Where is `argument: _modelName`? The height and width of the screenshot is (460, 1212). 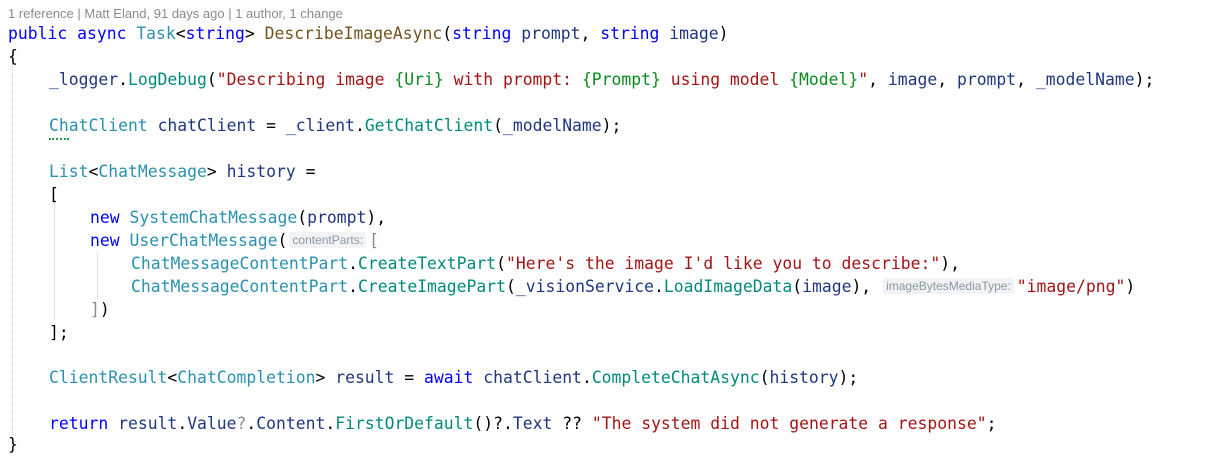 argument: _modelName is located at coordinates (552, 125).